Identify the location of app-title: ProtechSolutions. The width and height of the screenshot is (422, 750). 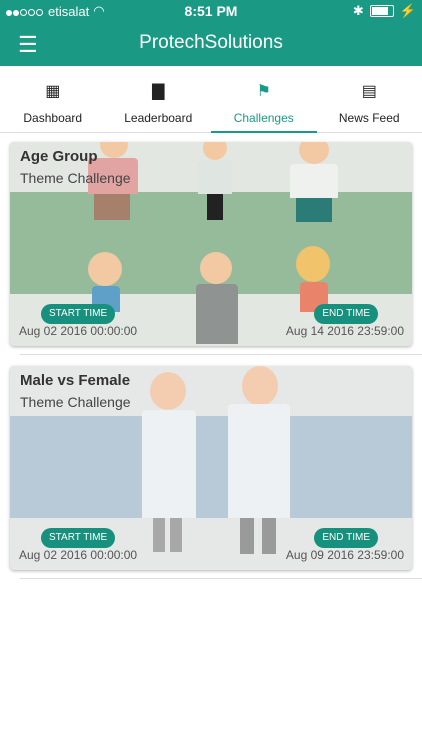
(211, 42).